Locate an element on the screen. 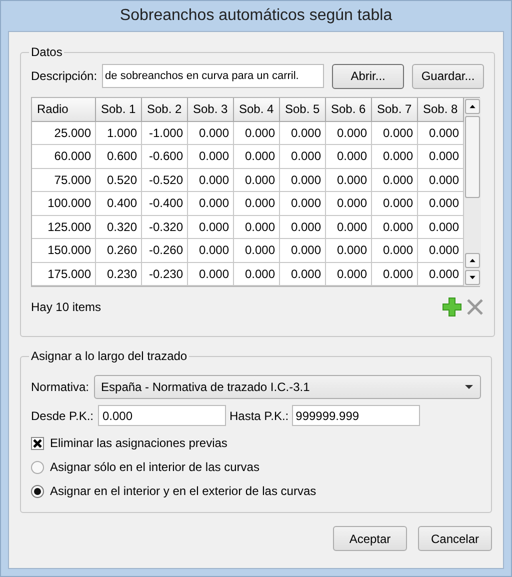  table-cell: 175.000 is located at coordinates (64, 274).